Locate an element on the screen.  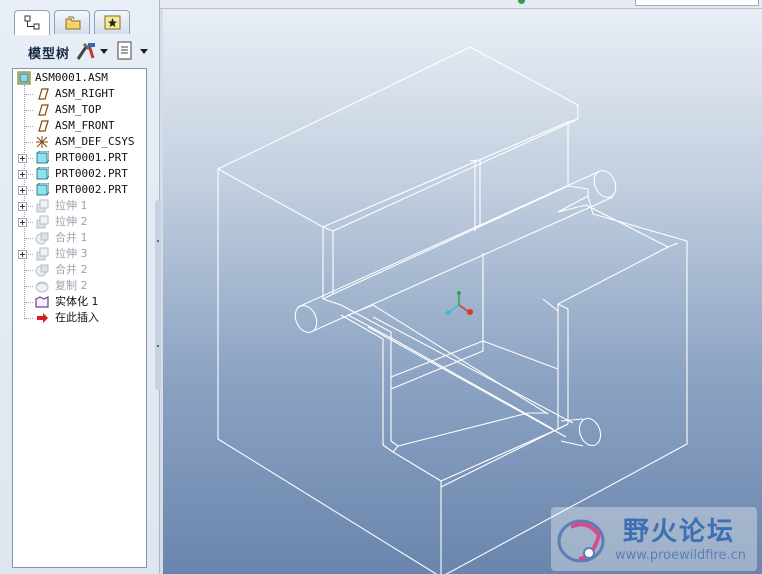
tree-item-label: ASM_TOP is located at coordinates (78, 109).